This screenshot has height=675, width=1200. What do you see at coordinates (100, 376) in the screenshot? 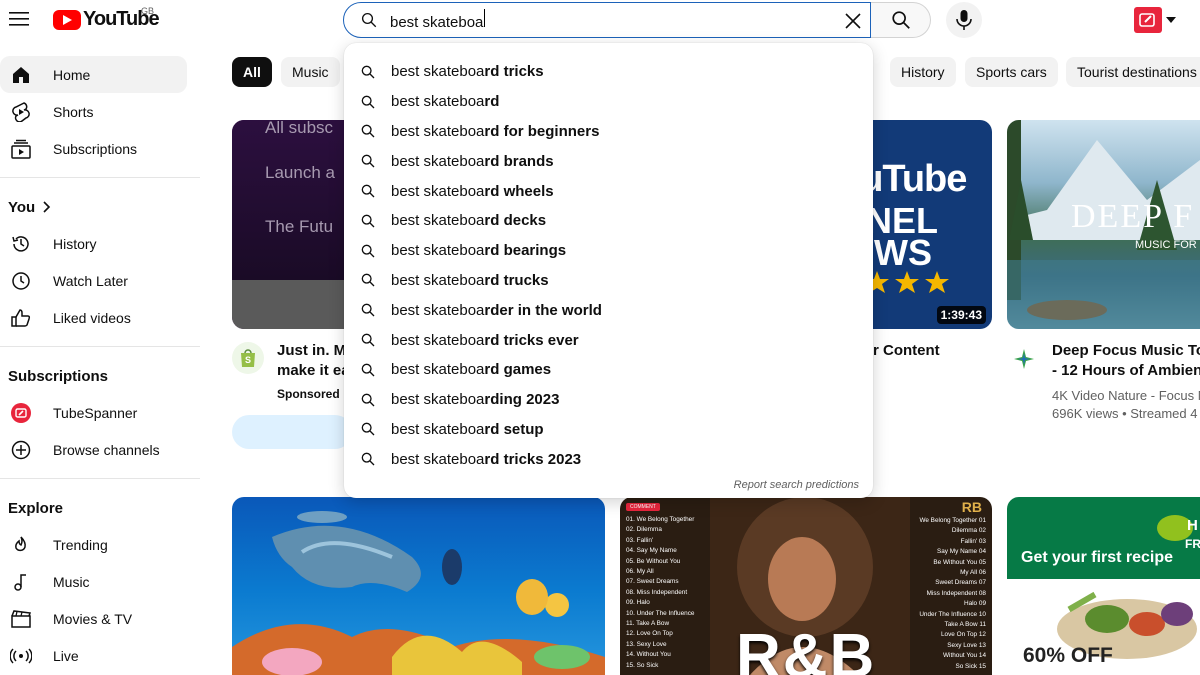
I see `sidebar-subscriptions-heading: Subscriptions` at bounding box center [100, 376].